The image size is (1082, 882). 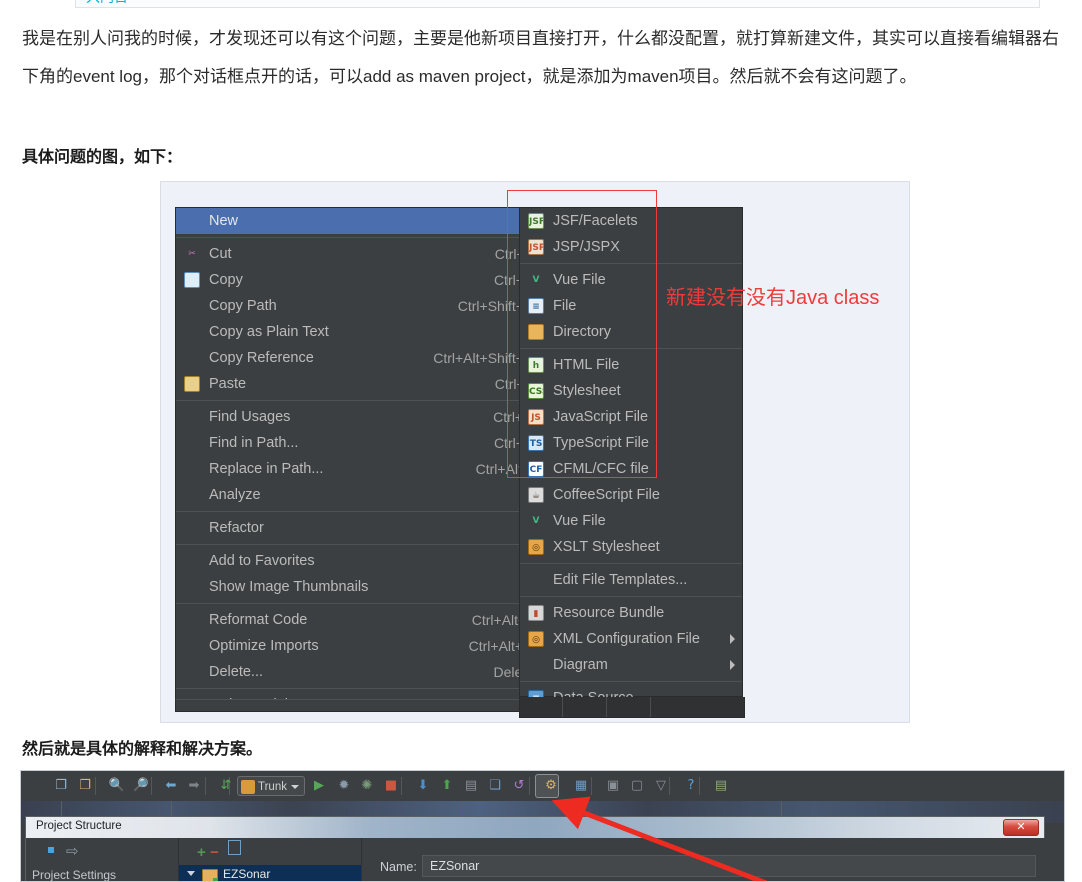 What do you see at coordinates (536, 443) in the screenshot?
I see `typescript-file-icon: TS` at bounding box center [536, 443].